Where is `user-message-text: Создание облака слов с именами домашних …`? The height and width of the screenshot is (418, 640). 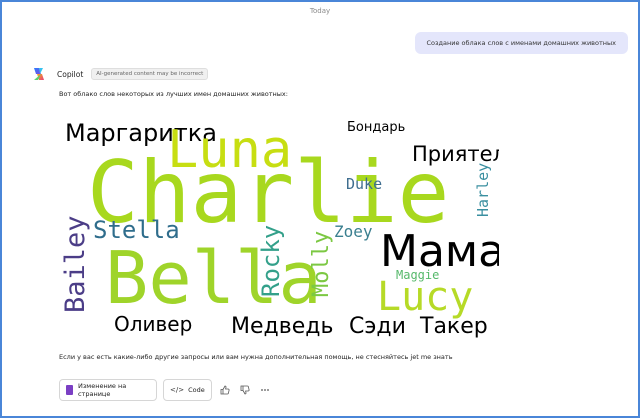
user-message-text: Создание облака слов с именами домашних … is located at coordinates (521, 43).